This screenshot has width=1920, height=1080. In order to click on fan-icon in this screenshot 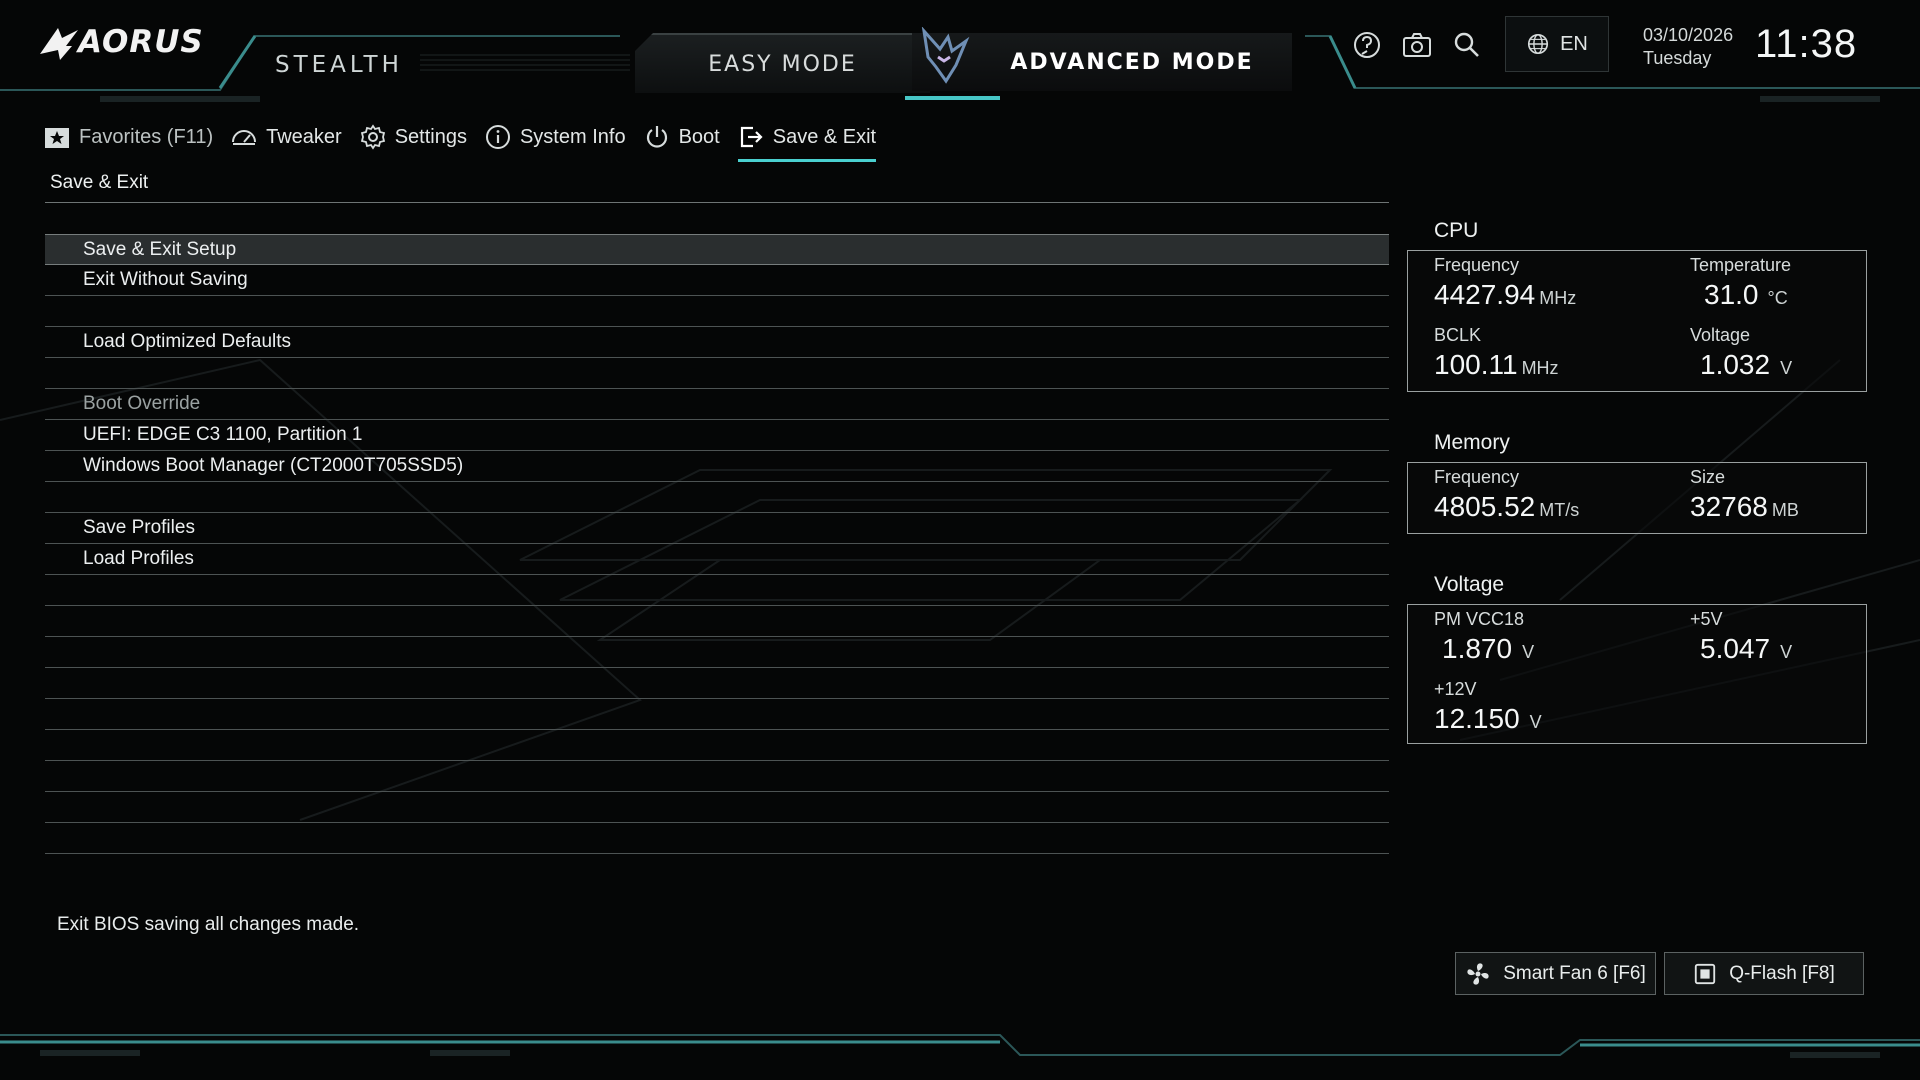, I will do `click(1478, 973)`.